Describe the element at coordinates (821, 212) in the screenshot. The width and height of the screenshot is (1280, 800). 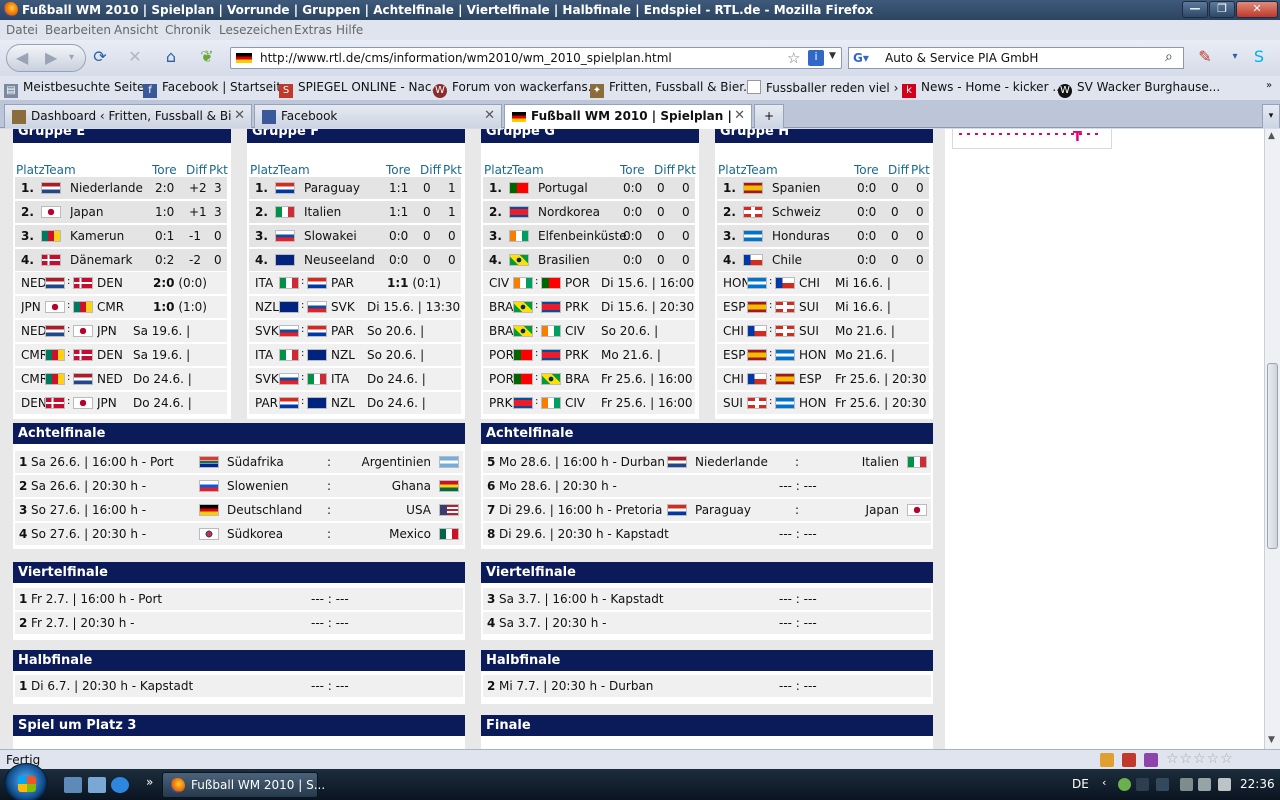
I see `team-name: Schweiz` at that location.